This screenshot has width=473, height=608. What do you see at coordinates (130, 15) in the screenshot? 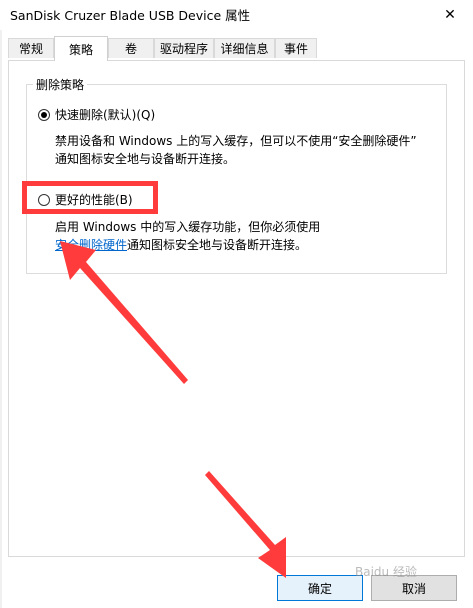
I see `window-title: SanDisk Cruzer Blade USB Device 属性` at bounding box center [130, 15].